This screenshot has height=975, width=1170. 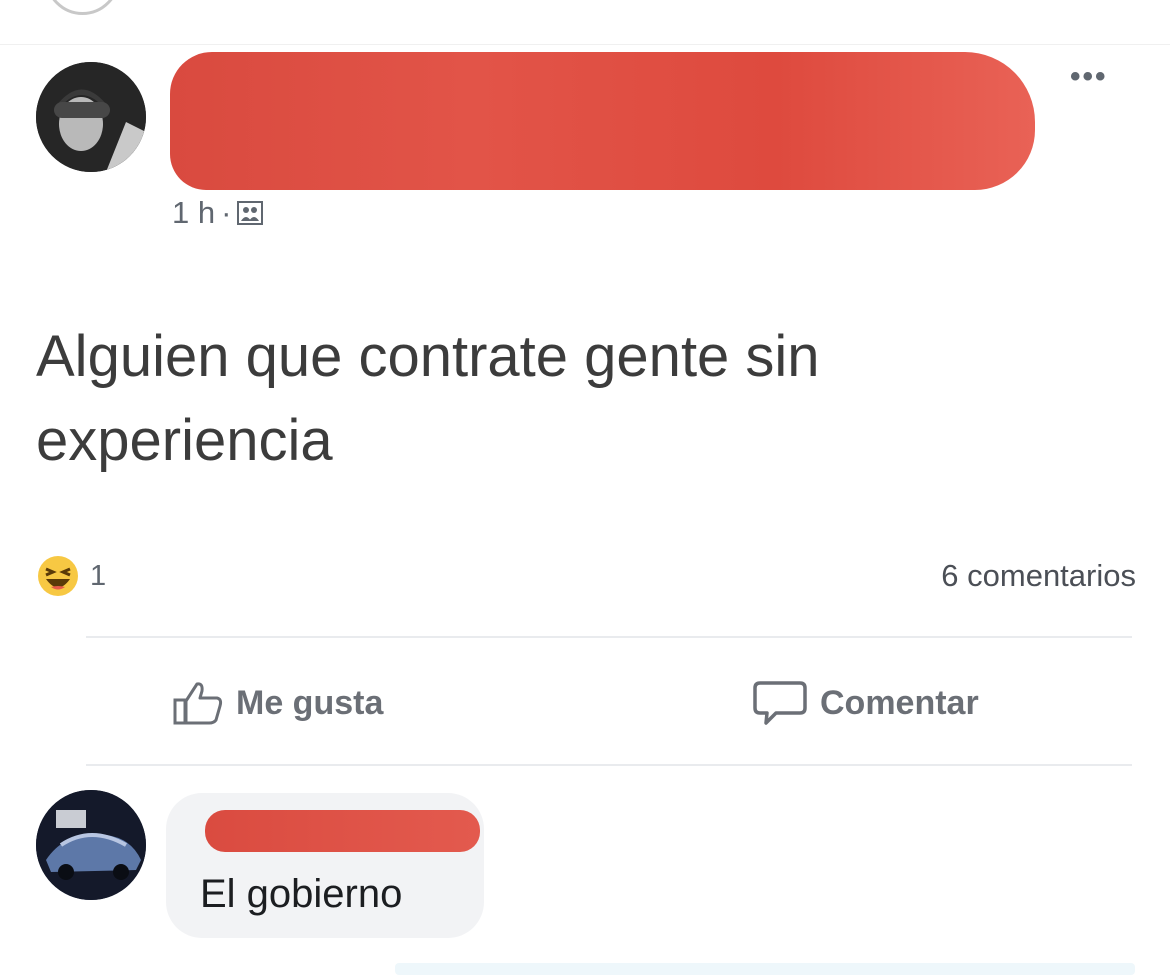 I want to click on like-button: Me gusta, so click(x=277, y=703).